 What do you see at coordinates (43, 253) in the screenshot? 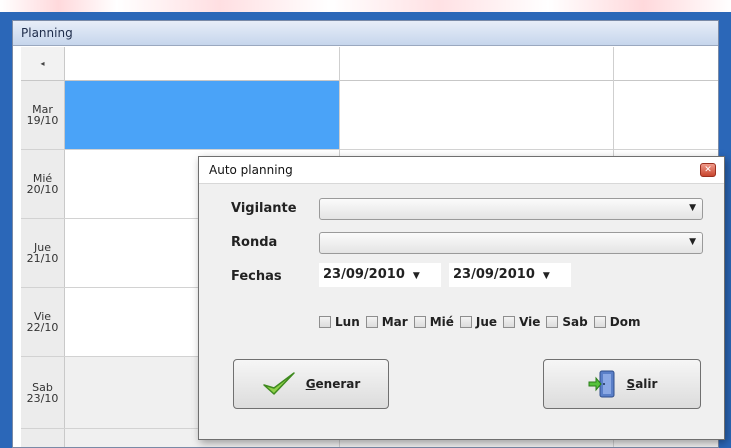
I see `row-date-cell: Jue 21/10` at bounding box center [43, 253].